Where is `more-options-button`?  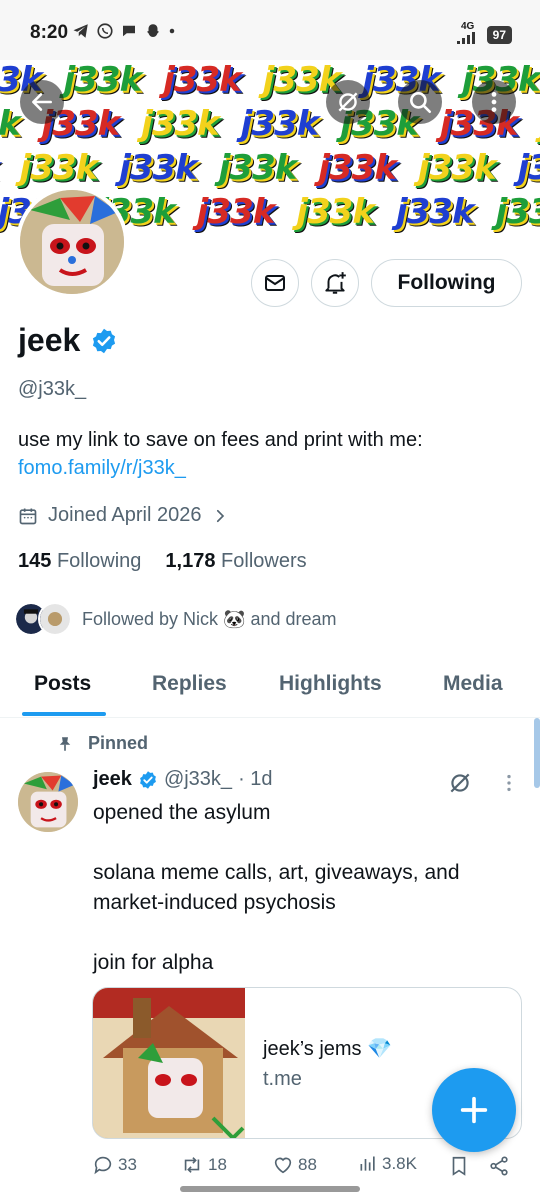 more-options-button is located at coordinates (494, 102).